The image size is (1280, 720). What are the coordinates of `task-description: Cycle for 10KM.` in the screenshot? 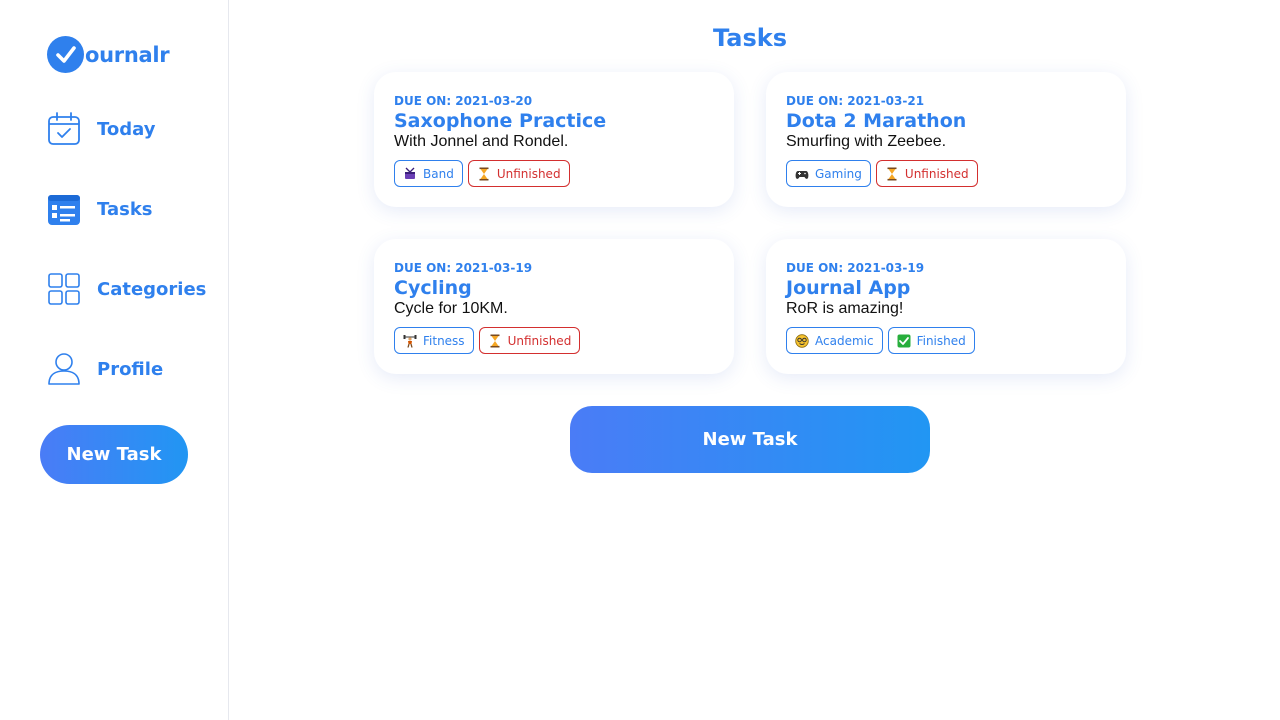 It's located at (451, 308).